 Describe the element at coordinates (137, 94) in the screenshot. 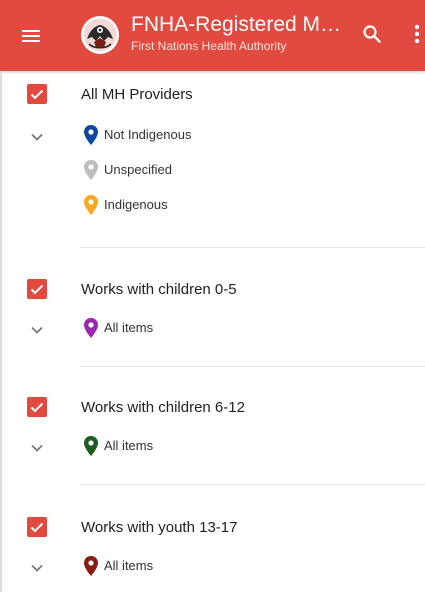

I see `layer-title: All MH Providers` at that location.